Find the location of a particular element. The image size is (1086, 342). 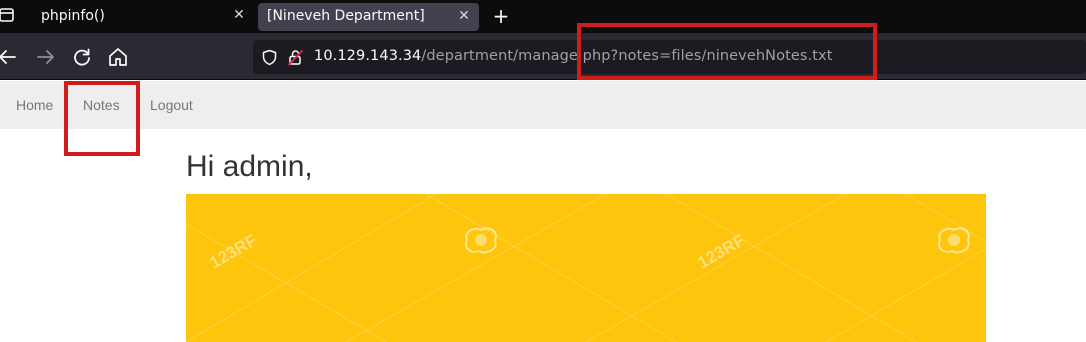

back-arrow-icon is located at coordinates (9, 57).